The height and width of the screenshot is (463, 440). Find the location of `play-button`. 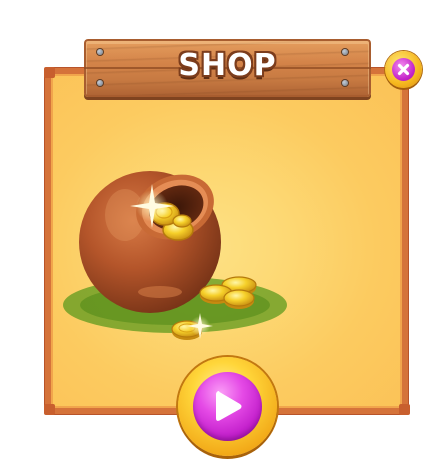

play-button is located at coordinates (227, 406).